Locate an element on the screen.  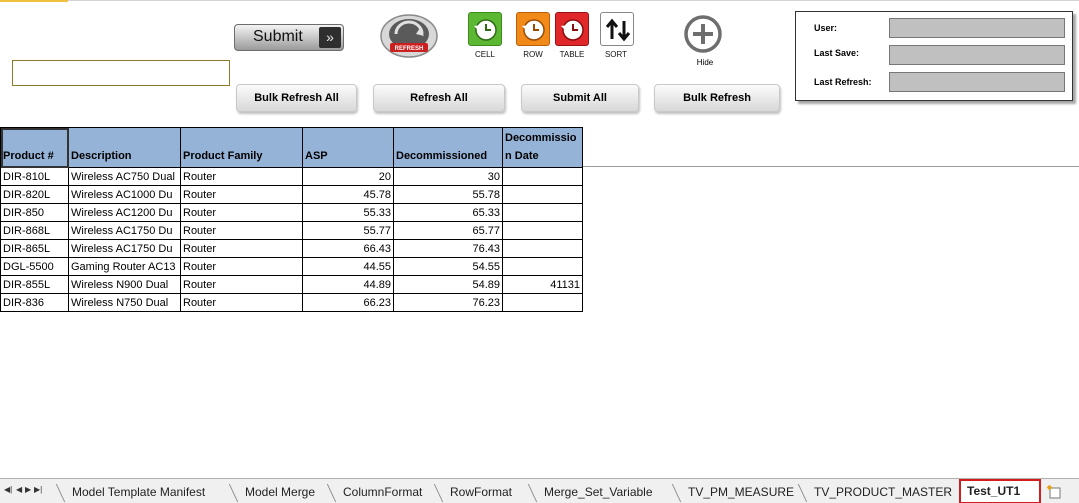
cell-decommission-date: 41131 is located at coordinates (542, 284).